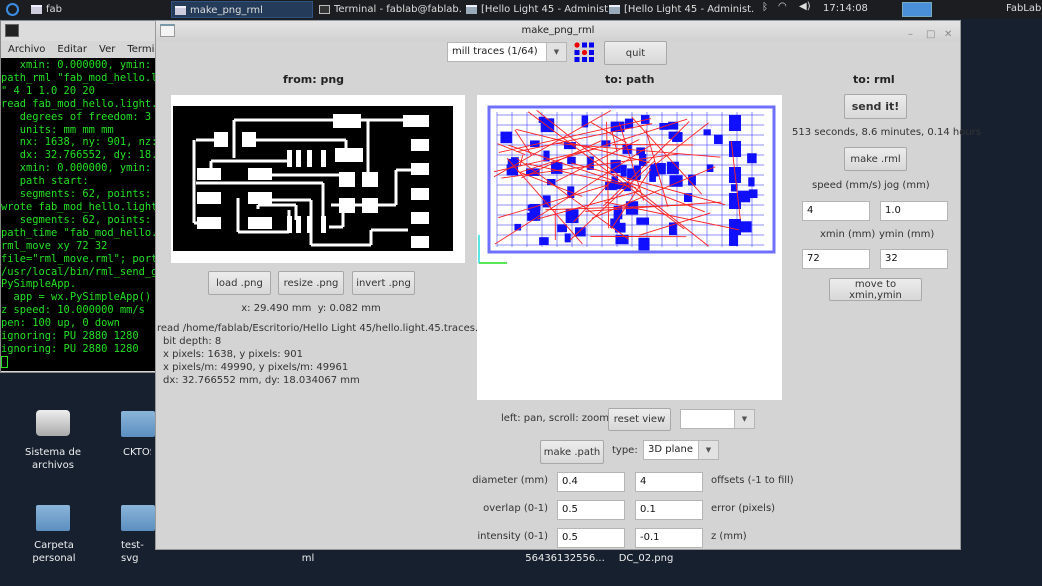  Describe the element at coordinates (910, 35) in the screenshot. I see `minimize-button: –` at that location.